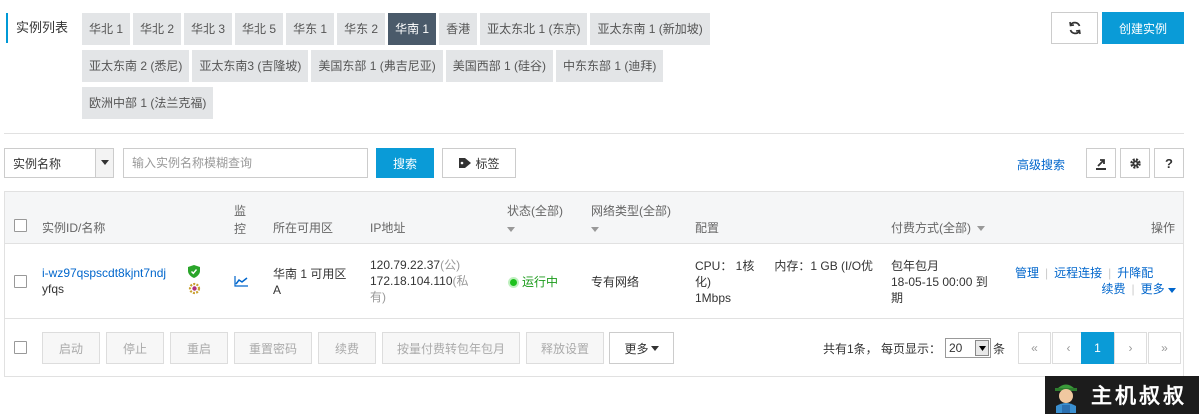 The image size is (1199, 414). What do you see at coordinates (104, 273) in the screenshot?
I see `instance-id-link: i-wz97qspscdt8kjnt7ndj` at bounding box center [104, 273].